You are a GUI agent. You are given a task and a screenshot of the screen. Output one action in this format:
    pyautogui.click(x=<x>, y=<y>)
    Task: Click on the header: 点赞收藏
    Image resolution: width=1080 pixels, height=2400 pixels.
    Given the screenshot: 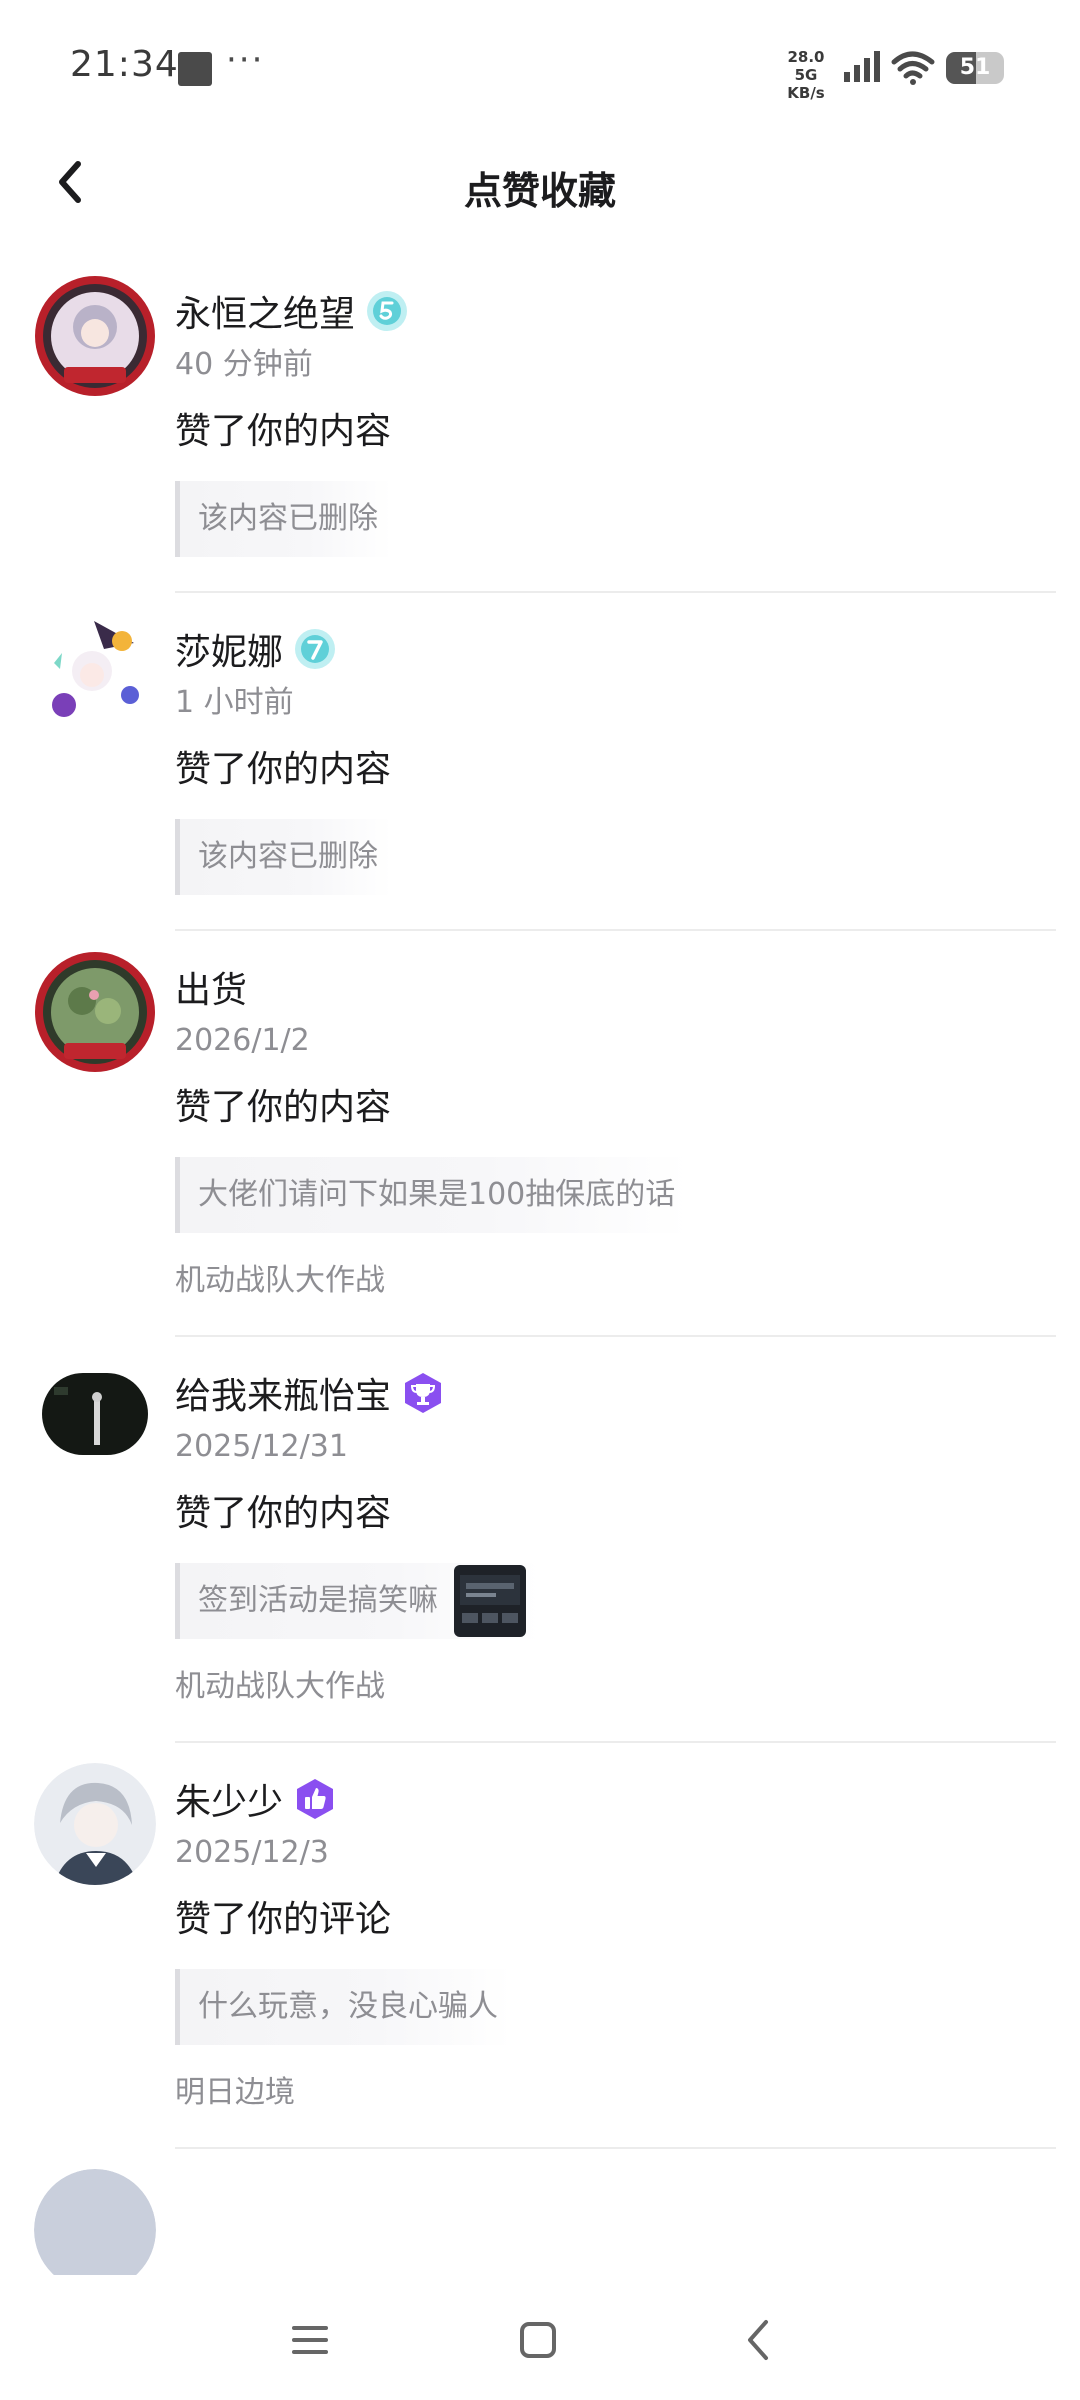 What is the action you would take?
    pyautogui.click(x=540, y=190)
    